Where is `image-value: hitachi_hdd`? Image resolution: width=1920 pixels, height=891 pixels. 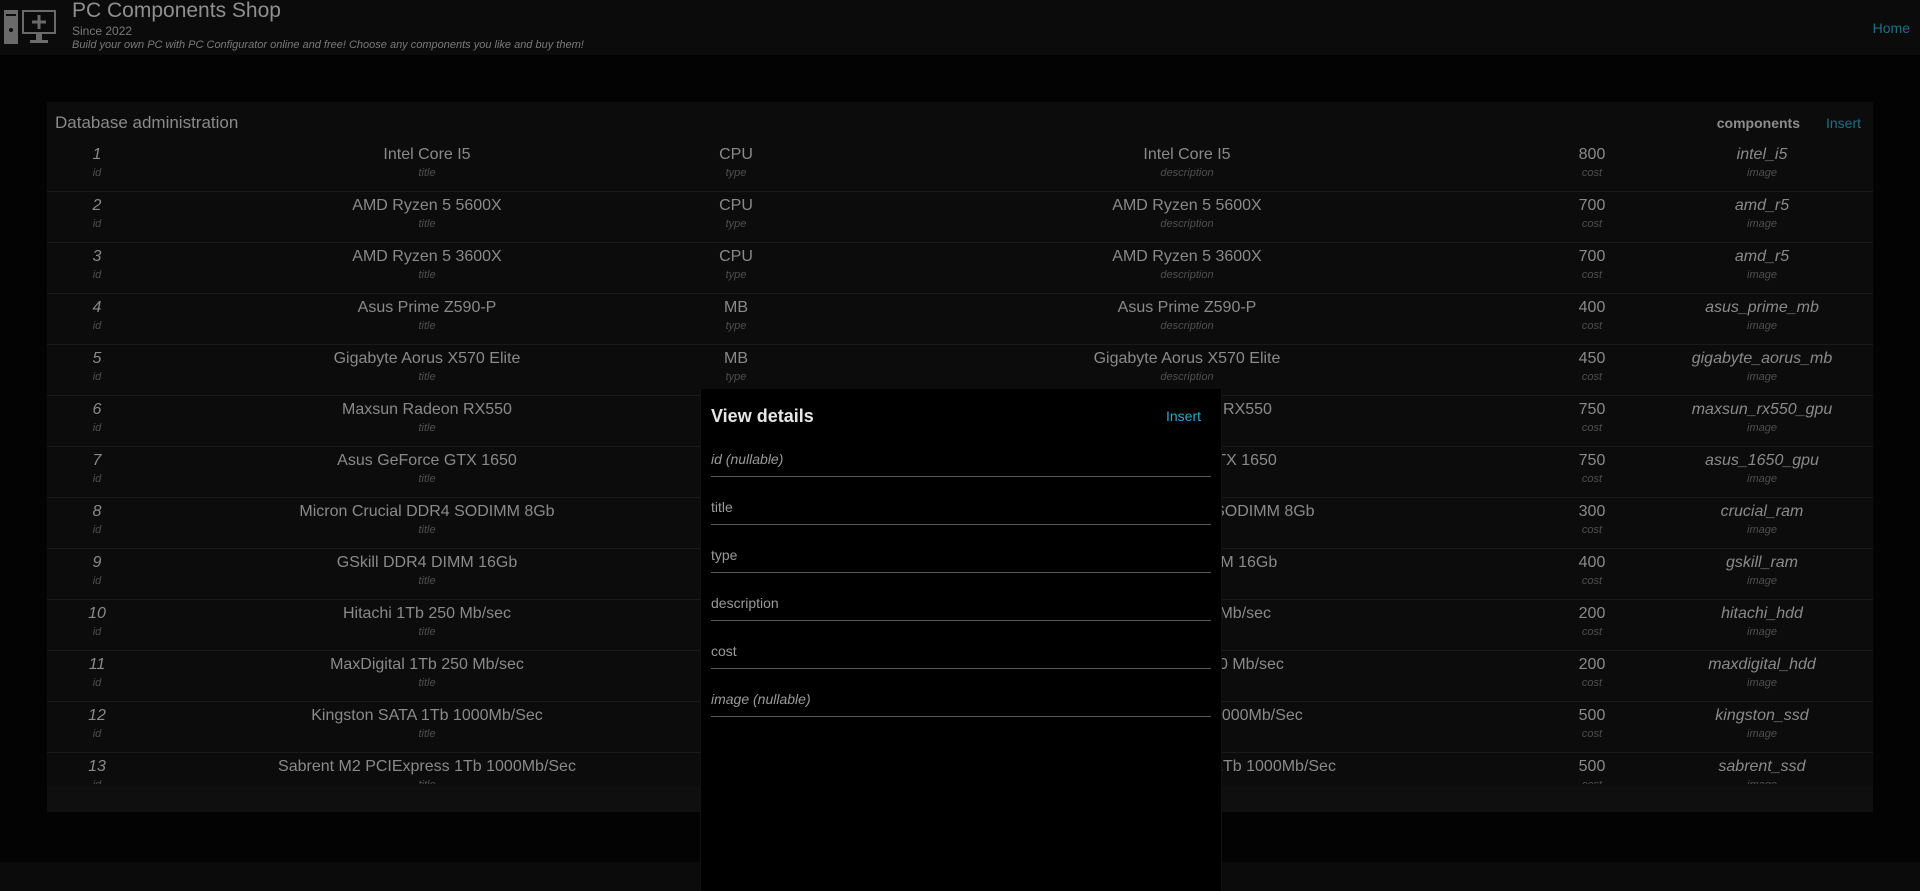 image-value: hitachi_hdd is located at coordinates (1762, 613).